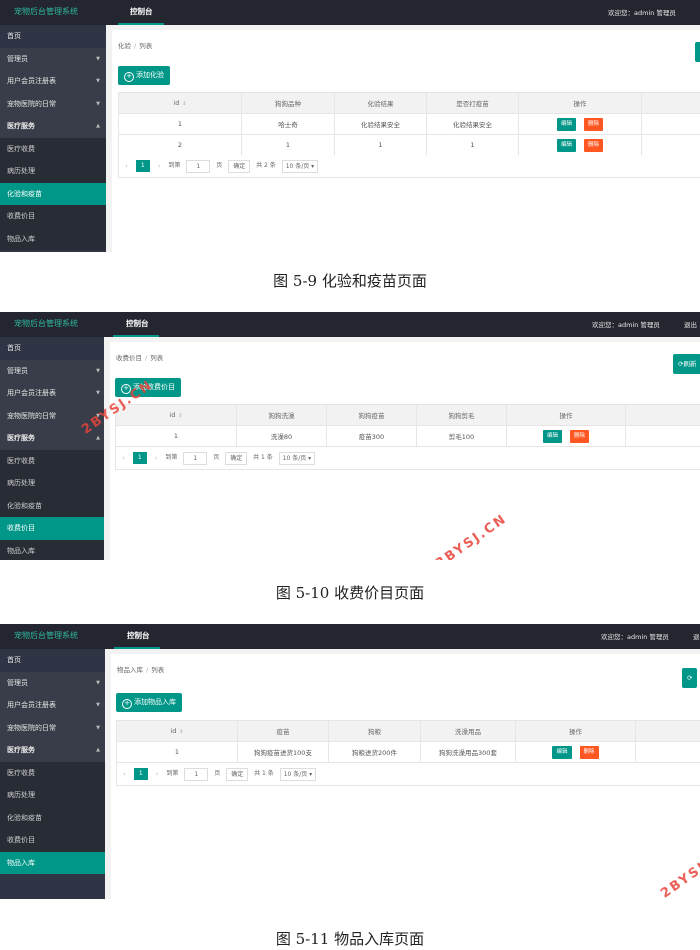 Image resolution: width=700 pixels, height=950 pixels. Describe the element at coordinates (264, 773) in the screenshot. I see `total-count: 共 1 条` at that location.